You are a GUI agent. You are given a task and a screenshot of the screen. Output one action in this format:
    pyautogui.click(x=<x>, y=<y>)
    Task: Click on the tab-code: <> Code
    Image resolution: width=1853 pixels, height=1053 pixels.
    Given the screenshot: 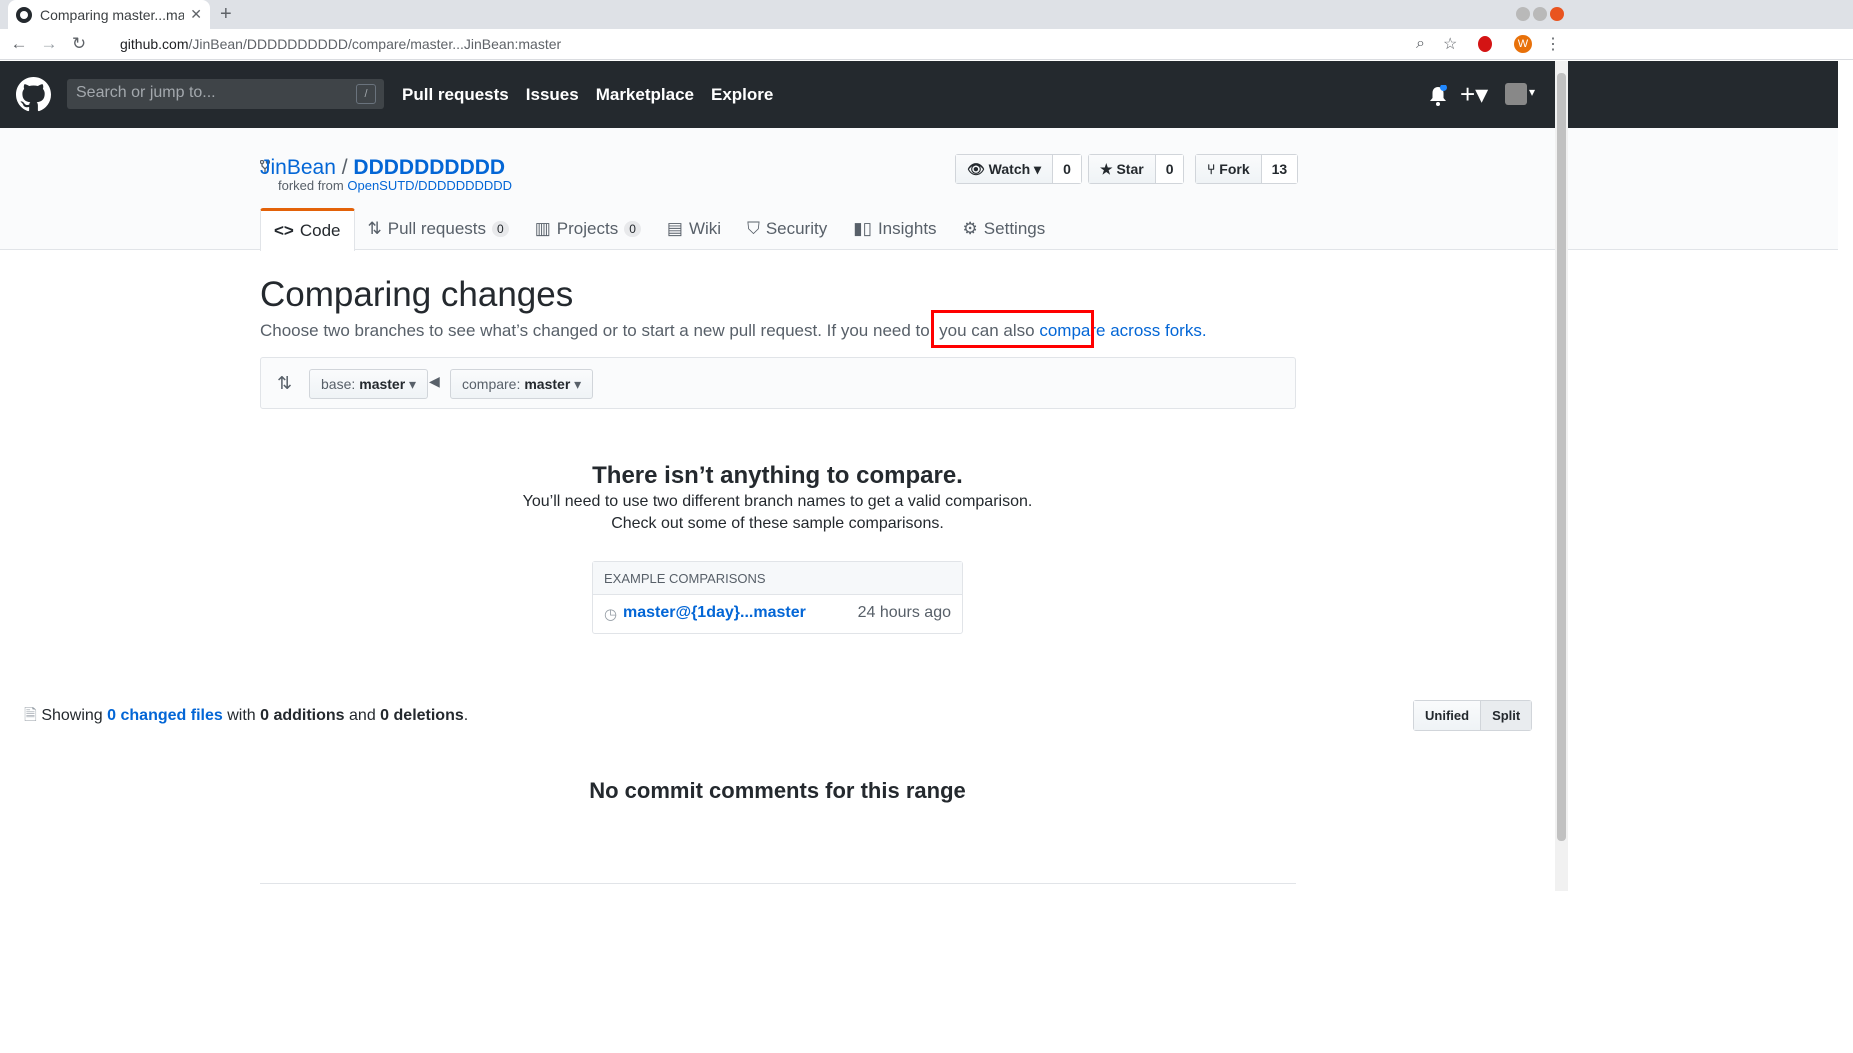 What is the action you would take?
    pyautogui.click(x=307, y=229)
    